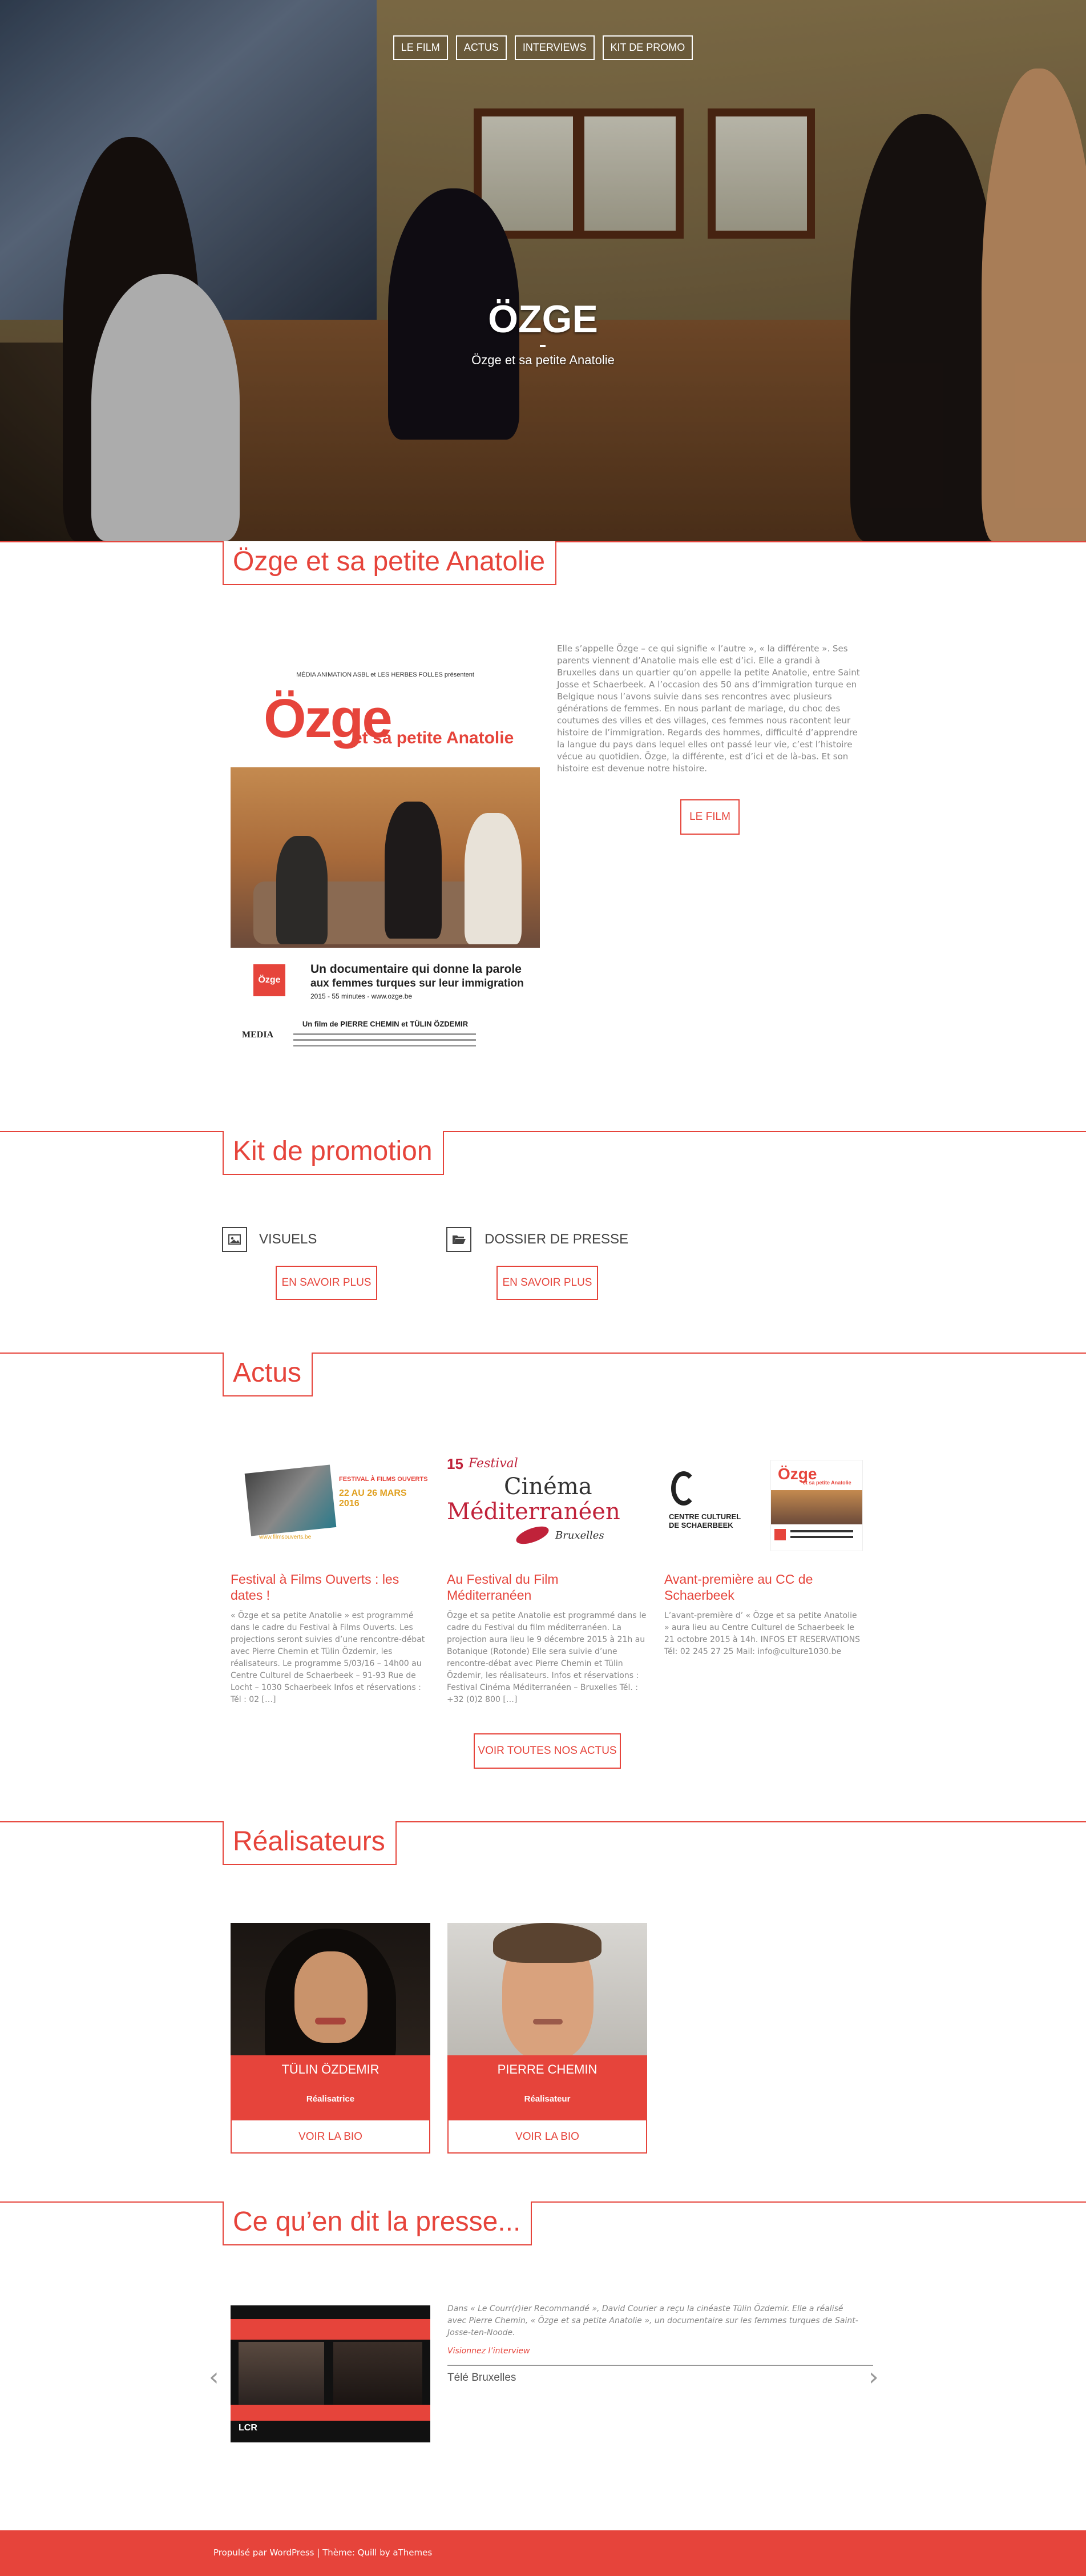 Image resolution: width=1086 pixels, height=2576 pixels. Describe the element at coordinates (269, 980) in the screenshot. I see `poster-badge: Özge` at that location.